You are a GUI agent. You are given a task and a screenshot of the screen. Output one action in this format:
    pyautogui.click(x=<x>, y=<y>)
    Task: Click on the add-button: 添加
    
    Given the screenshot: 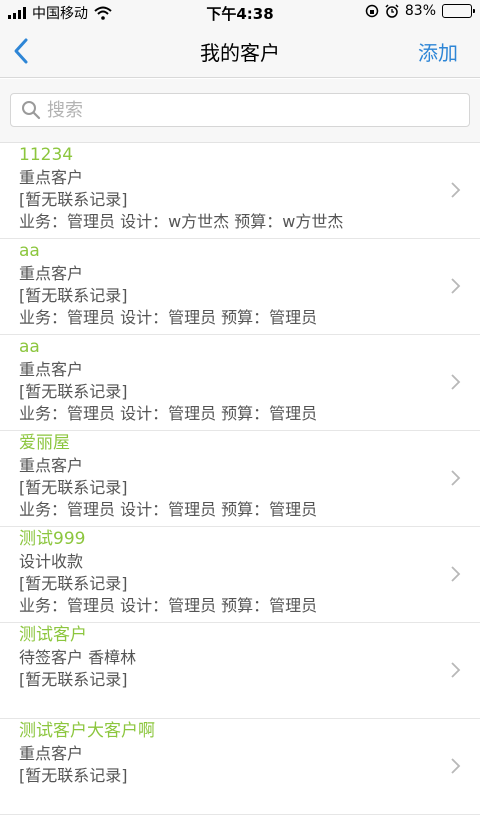 What is the action you would take?
    pyautogui.click(x=438, y=51)
    